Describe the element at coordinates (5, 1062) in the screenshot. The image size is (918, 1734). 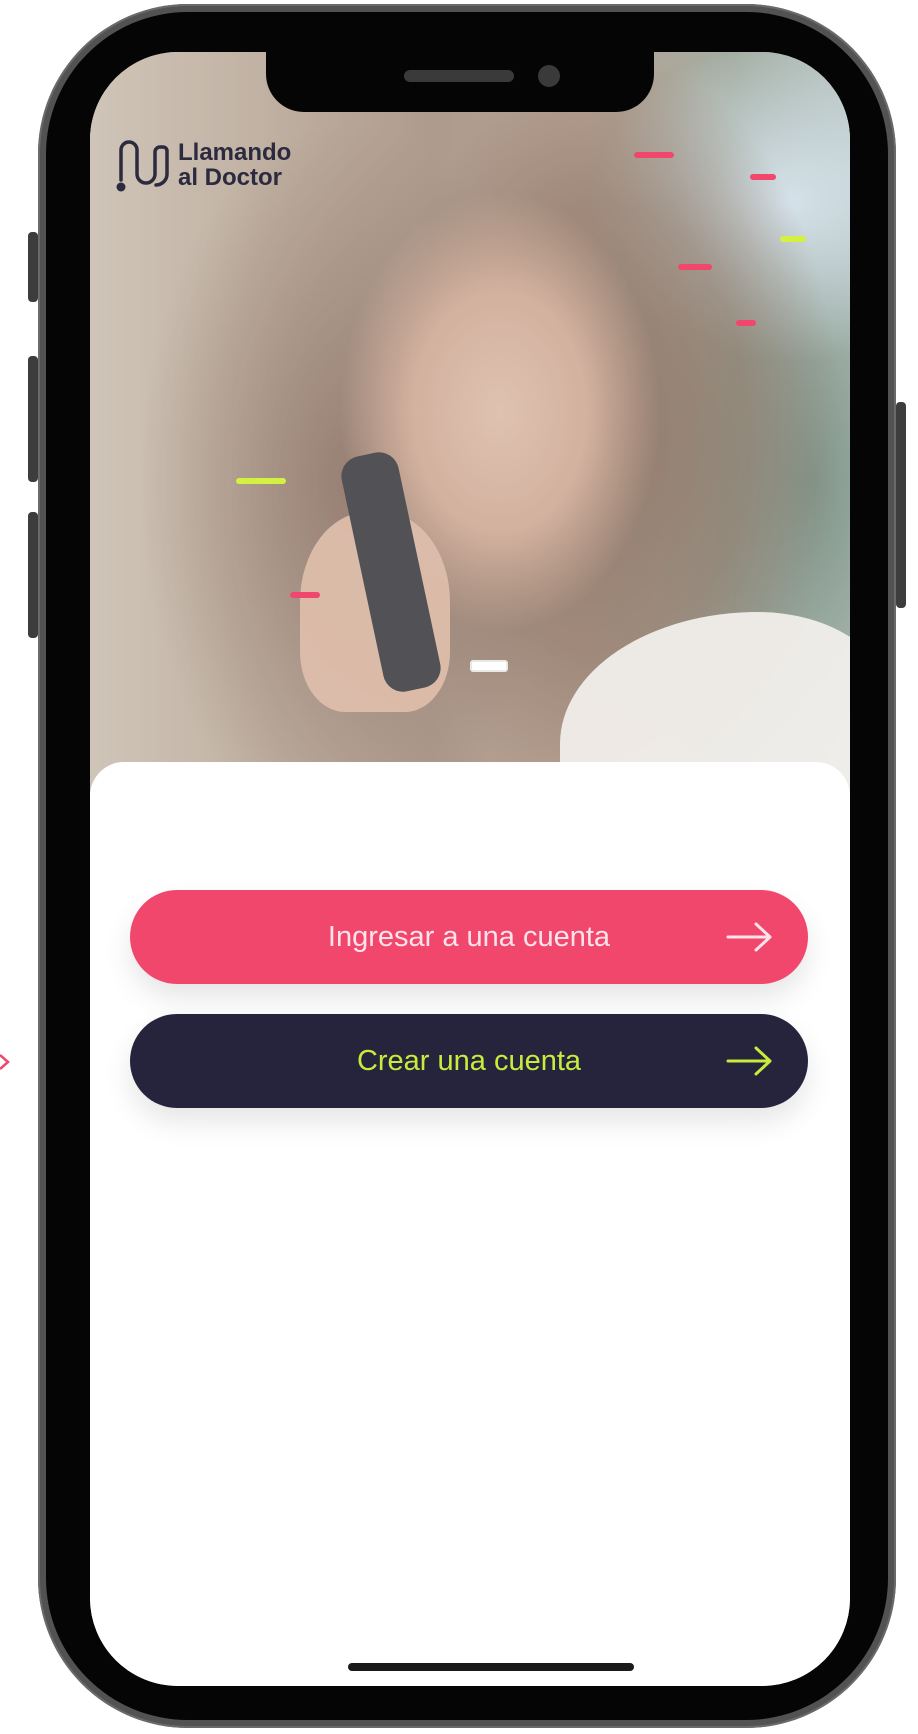
I see `chevron-right-icon` at that location.